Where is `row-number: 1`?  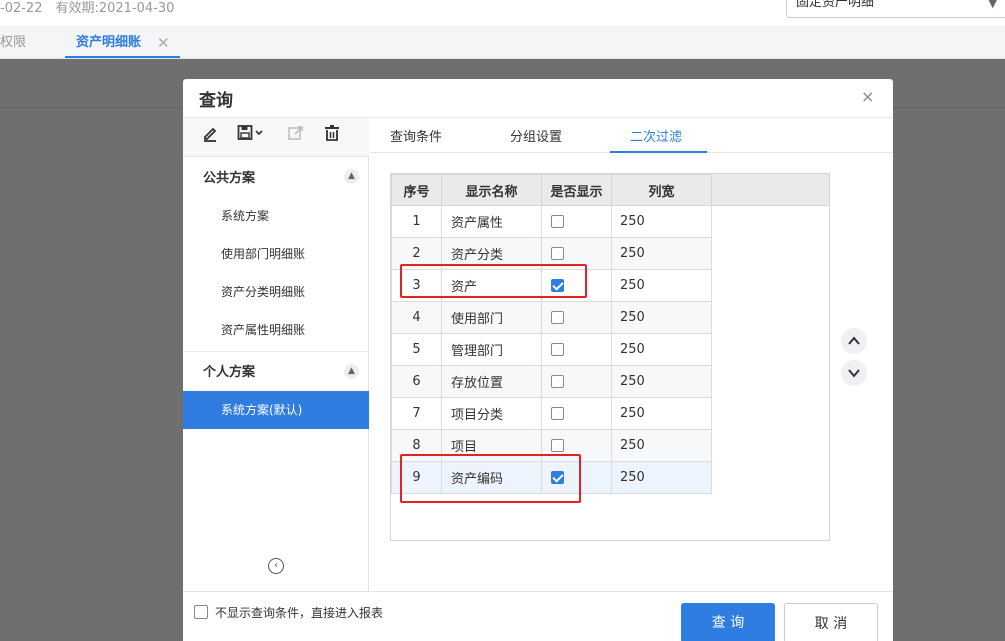 row-number: 1 is located at coordinates (416, 221).